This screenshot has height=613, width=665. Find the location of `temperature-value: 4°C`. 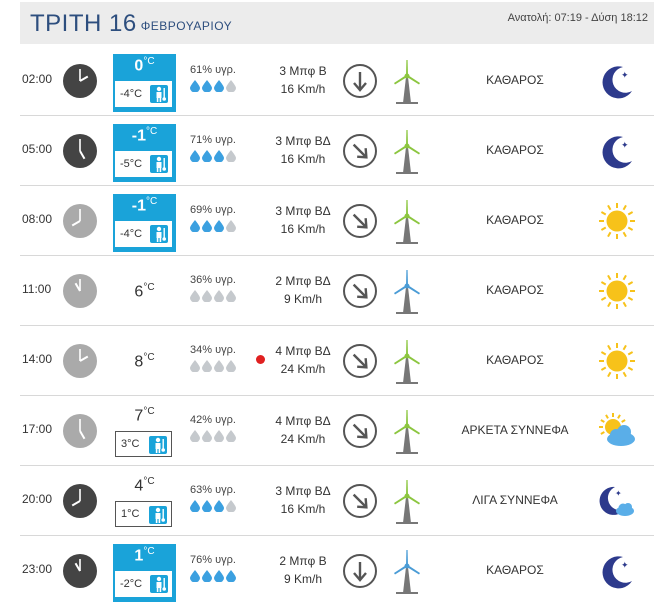

temperature-value: 4°C is located at coordinates (144, 484).